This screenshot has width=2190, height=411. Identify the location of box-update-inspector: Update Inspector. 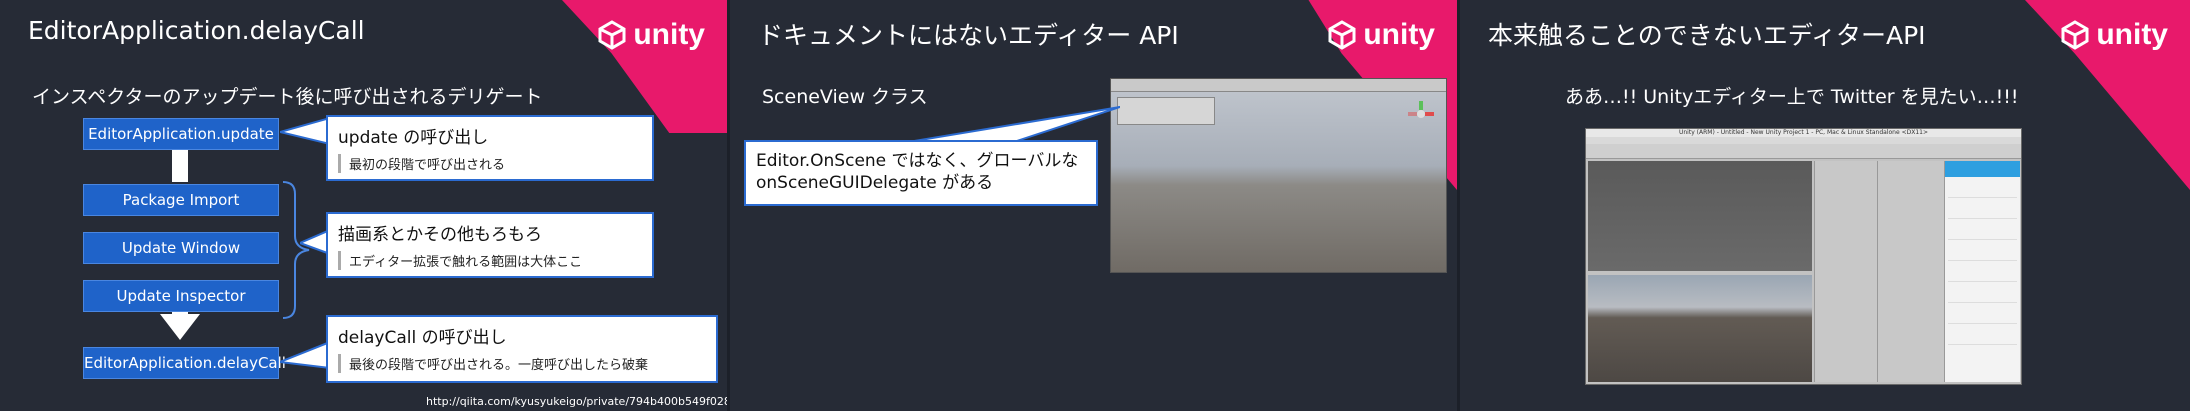
(181, 296).